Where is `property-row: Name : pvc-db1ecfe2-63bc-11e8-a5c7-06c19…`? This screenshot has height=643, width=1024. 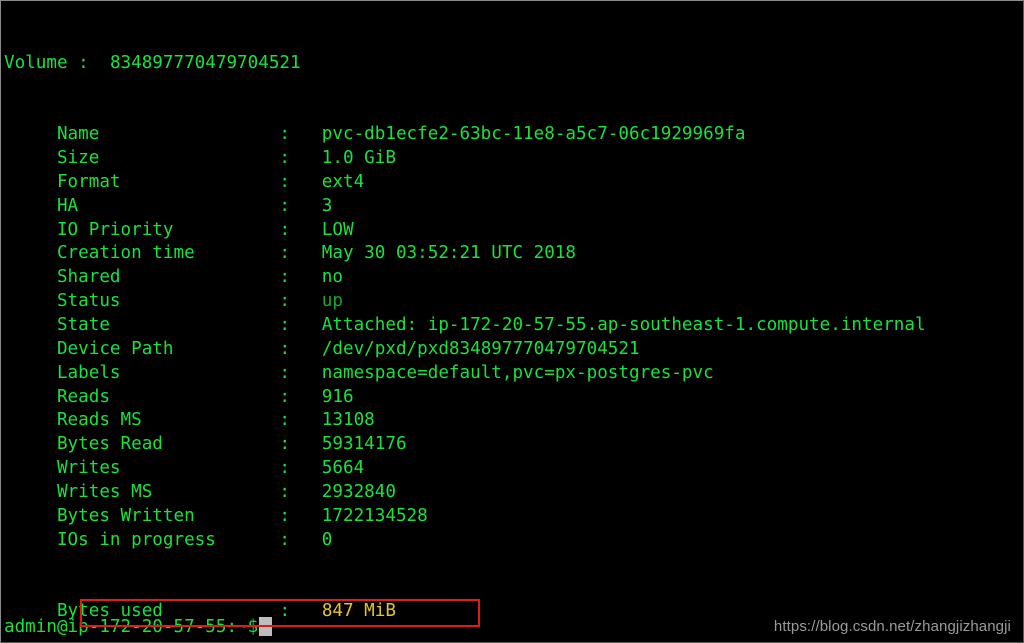 property-row: Name : pvc-db1ecfe2-63bc-11e8-a5c7-06c19… is located at coordinates (513, 135).